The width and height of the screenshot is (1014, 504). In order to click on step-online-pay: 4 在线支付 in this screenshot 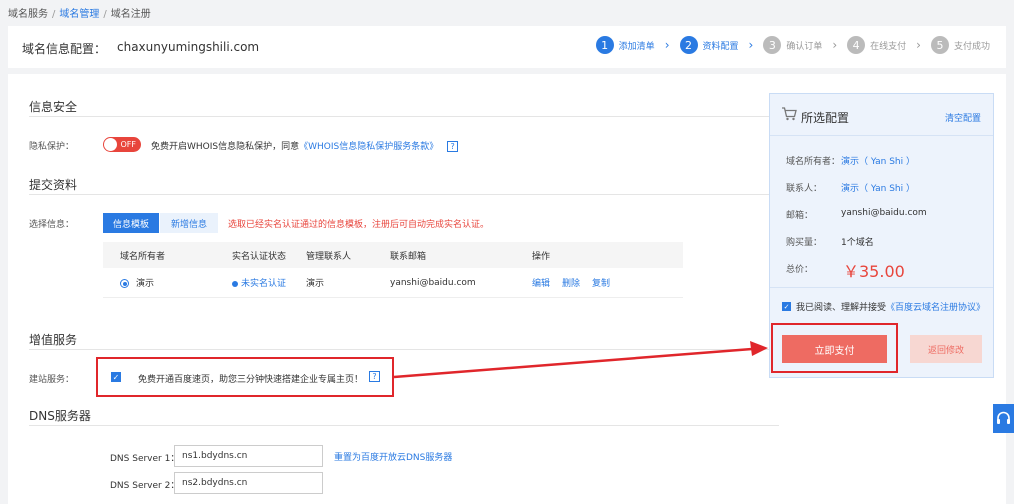, I will do `click(876, 45)`.